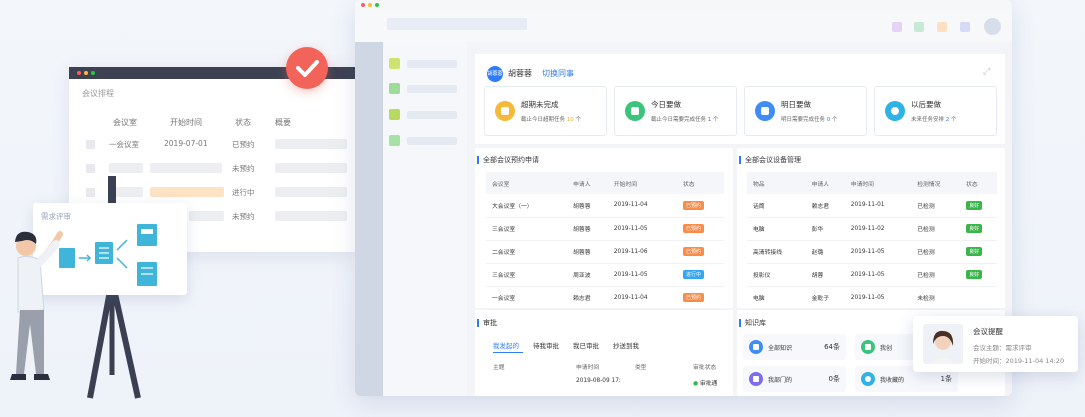  I want to click on cell: 电脑, so click(776, 298).